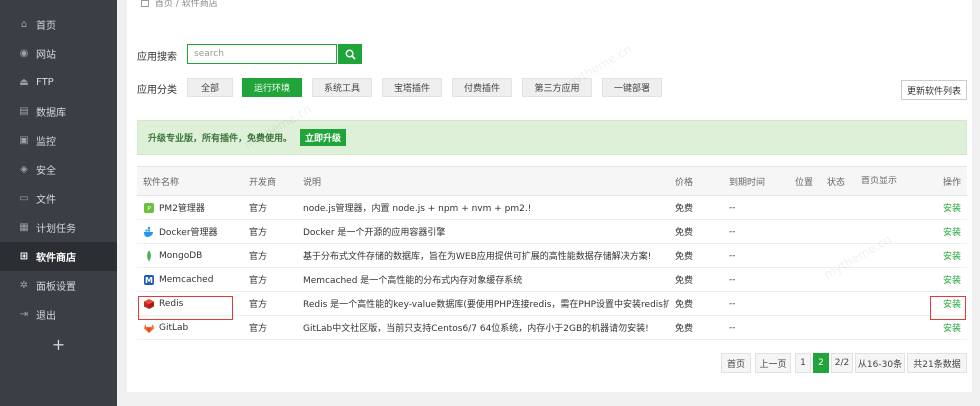 The height and width of the screenshot is (406, 980). I want to click on sidebar-item-files: ▭ 文件, so click(58, 198).